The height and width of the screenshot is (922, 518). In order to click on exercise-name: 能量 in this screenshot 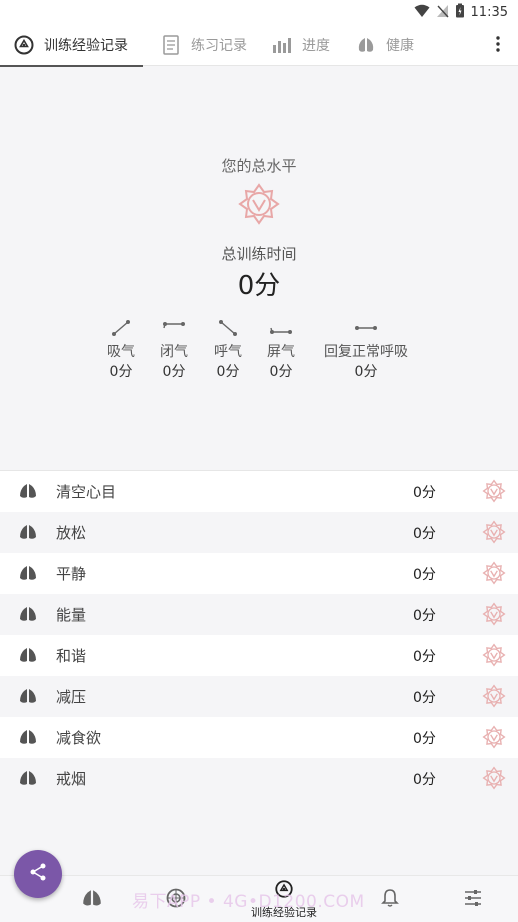, I will do `click(71, 615)`.